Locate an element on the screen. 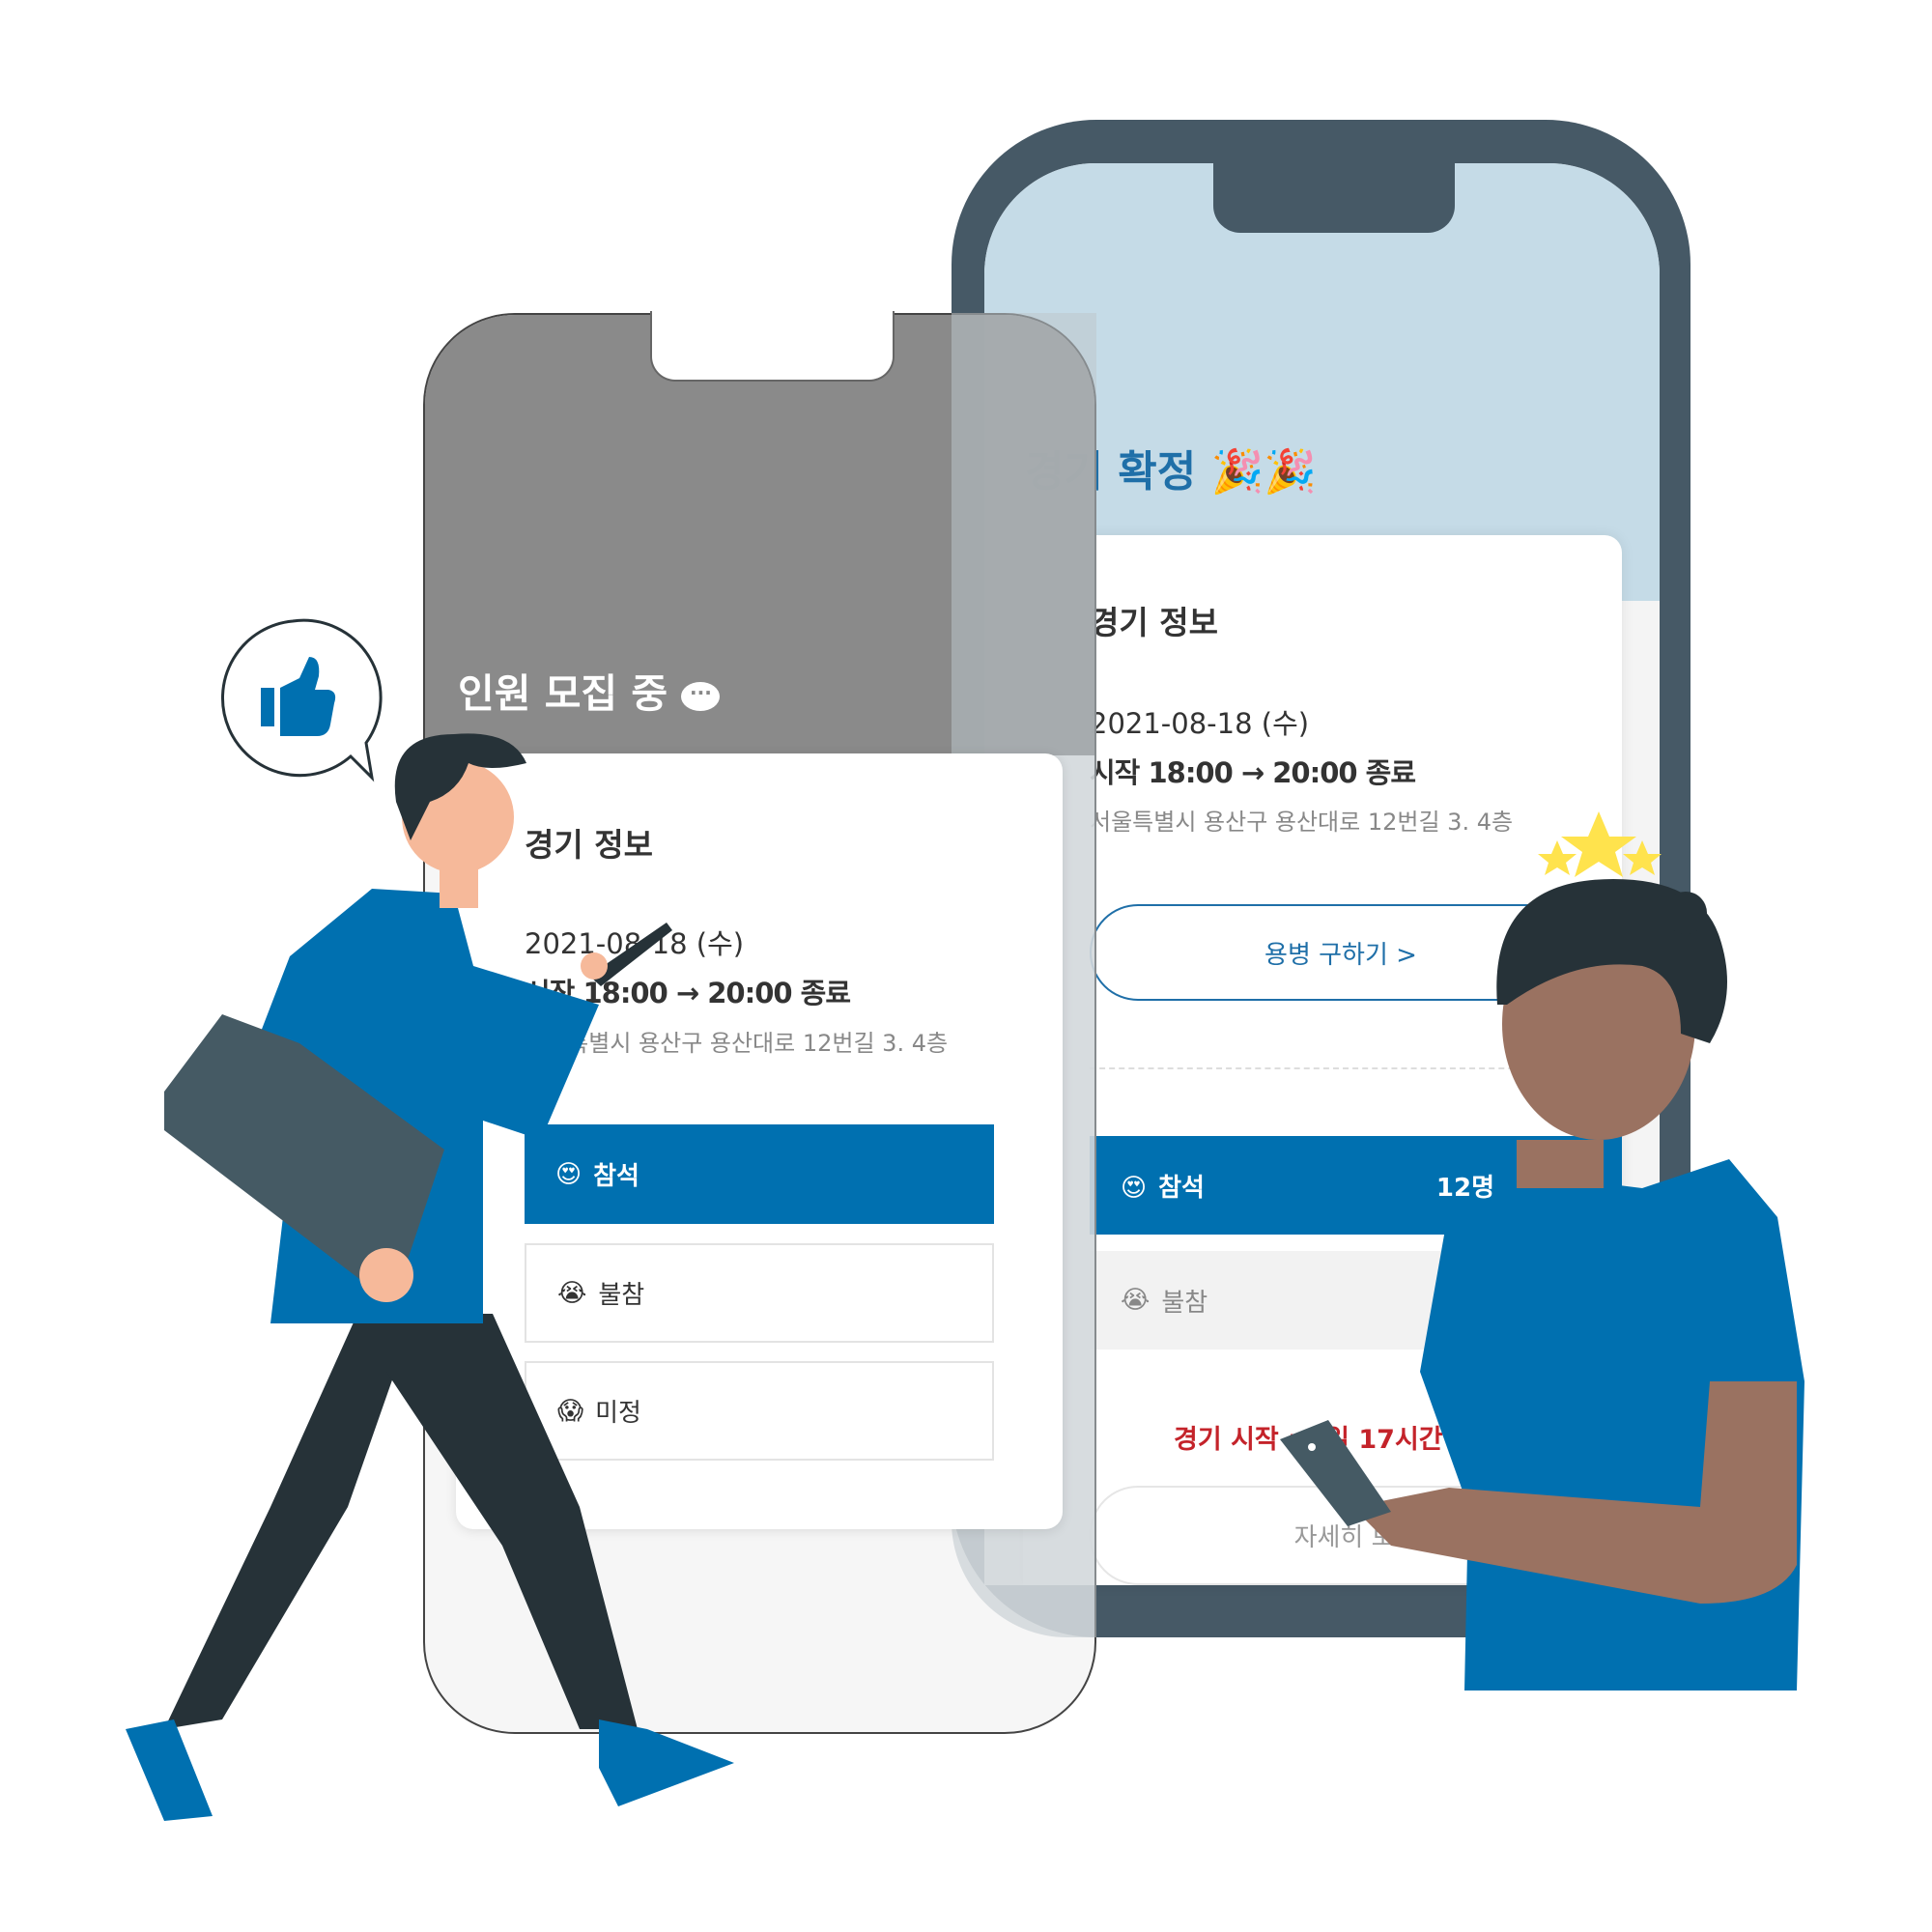  person-with-phone-illustration is located at coordinates (1542, 1284).